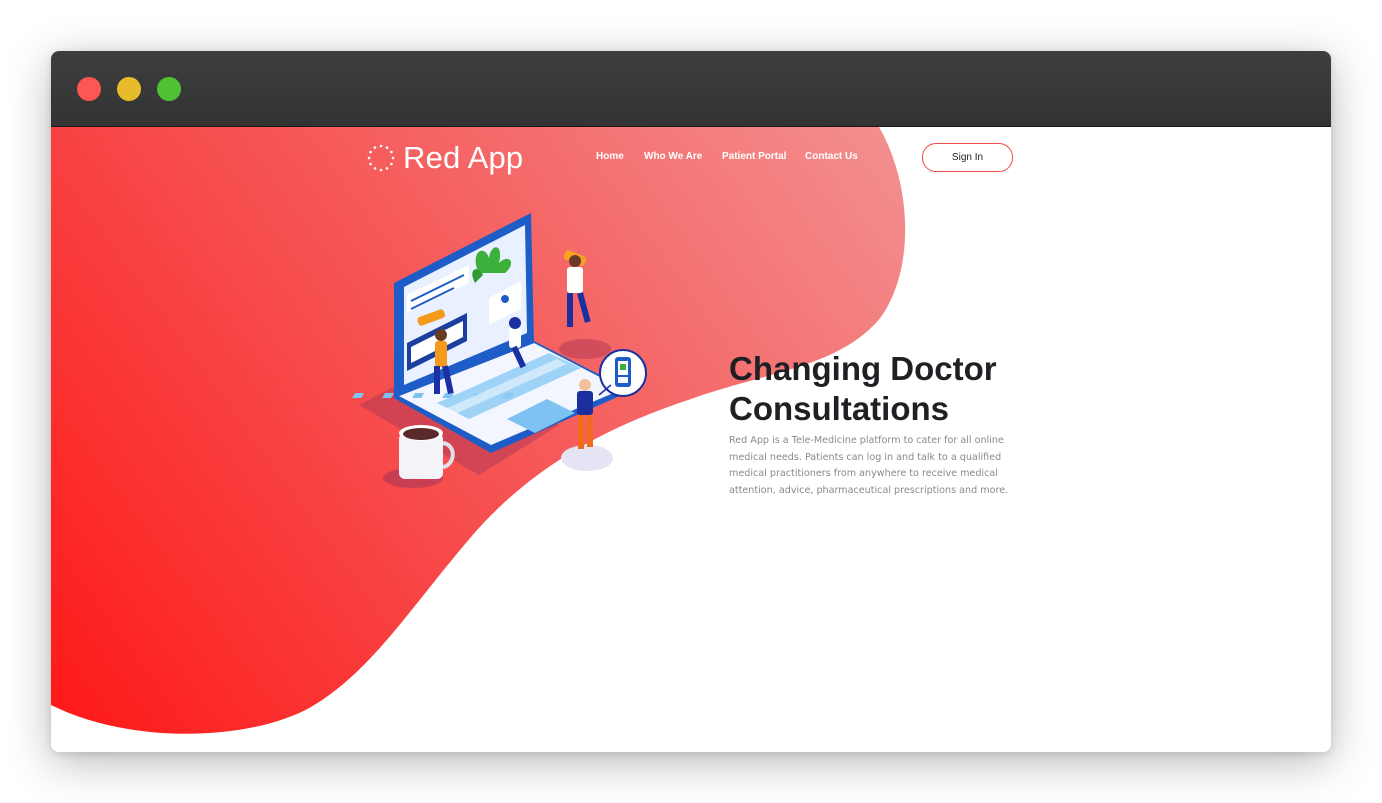  What do you see at coordinates (463, 157) in the screenshot?
I see `brand-name: Red App` at bounding box center [463, 157].